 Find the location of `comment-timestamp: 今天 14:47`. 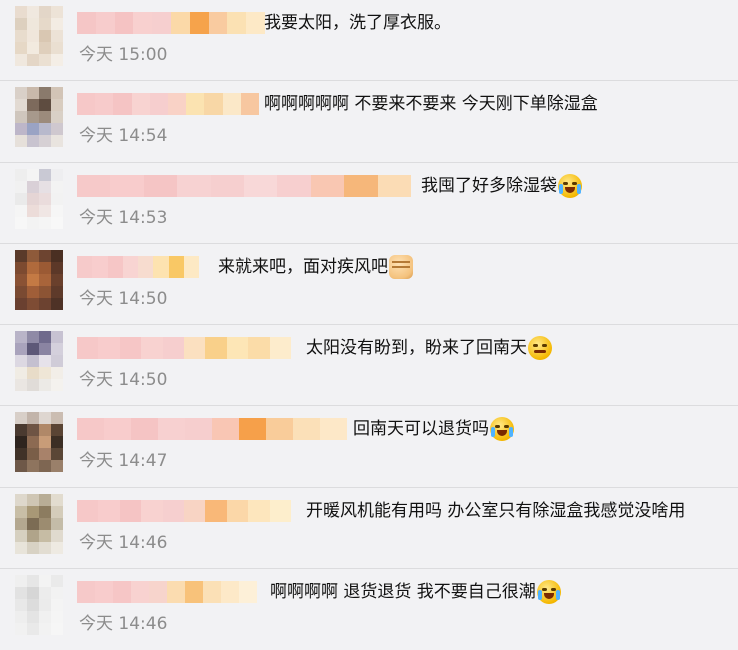

comment-timestamp: 今天 14:47 is located at coordinates (123, 461).